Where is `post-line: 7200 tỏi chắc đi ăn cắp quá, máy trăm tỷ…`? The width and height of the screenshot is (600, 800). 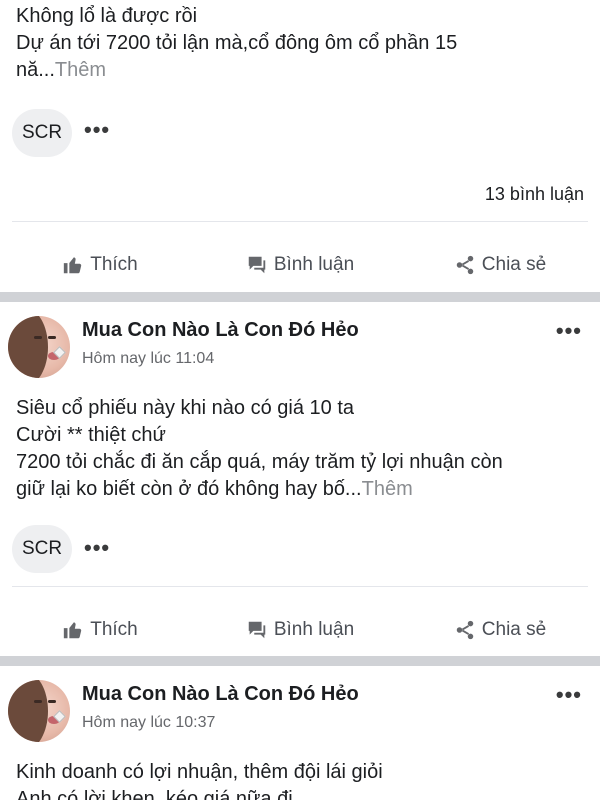 post-line: 7200 tỏi chắc đi ăn cắp quá, máy trăm tỷ… is located at coordinates (259, 462).